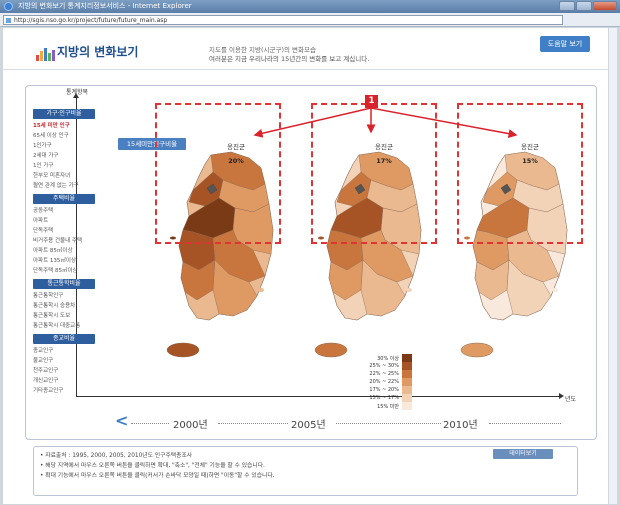  Describe the element at coordinates (64, 176) in the screenshot. I see `sidebar-item: 한부모 미혼자녀` at that location.